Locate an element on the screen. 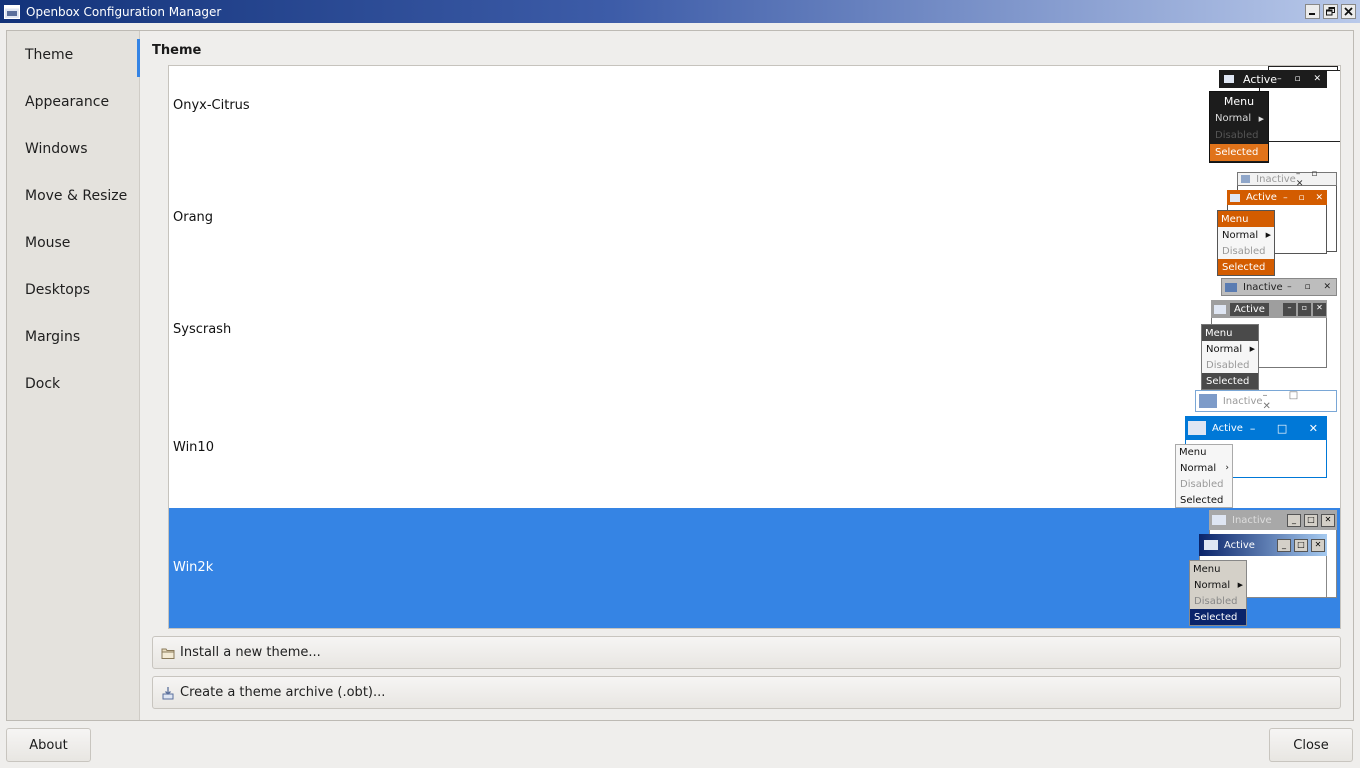 The width and height of the screenshot is (1360, 768). sidebar-item-margins: Margins is located at coordinates (73, 336).